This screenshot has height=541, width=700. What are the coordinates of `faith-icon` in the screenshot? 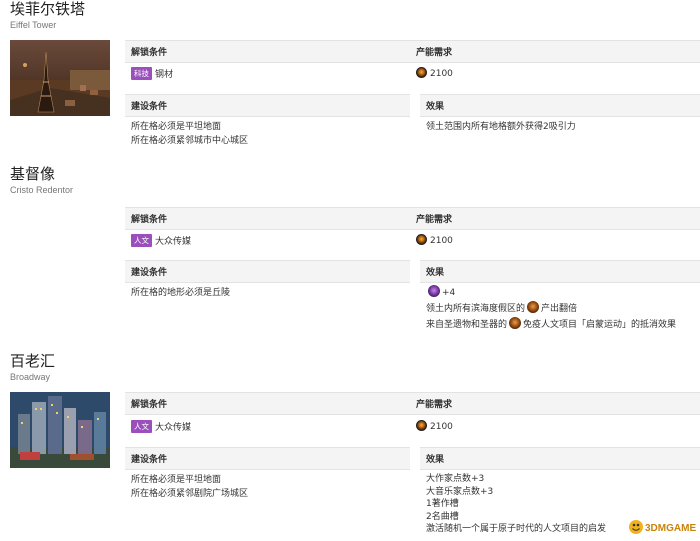 It's located at (434, 291).